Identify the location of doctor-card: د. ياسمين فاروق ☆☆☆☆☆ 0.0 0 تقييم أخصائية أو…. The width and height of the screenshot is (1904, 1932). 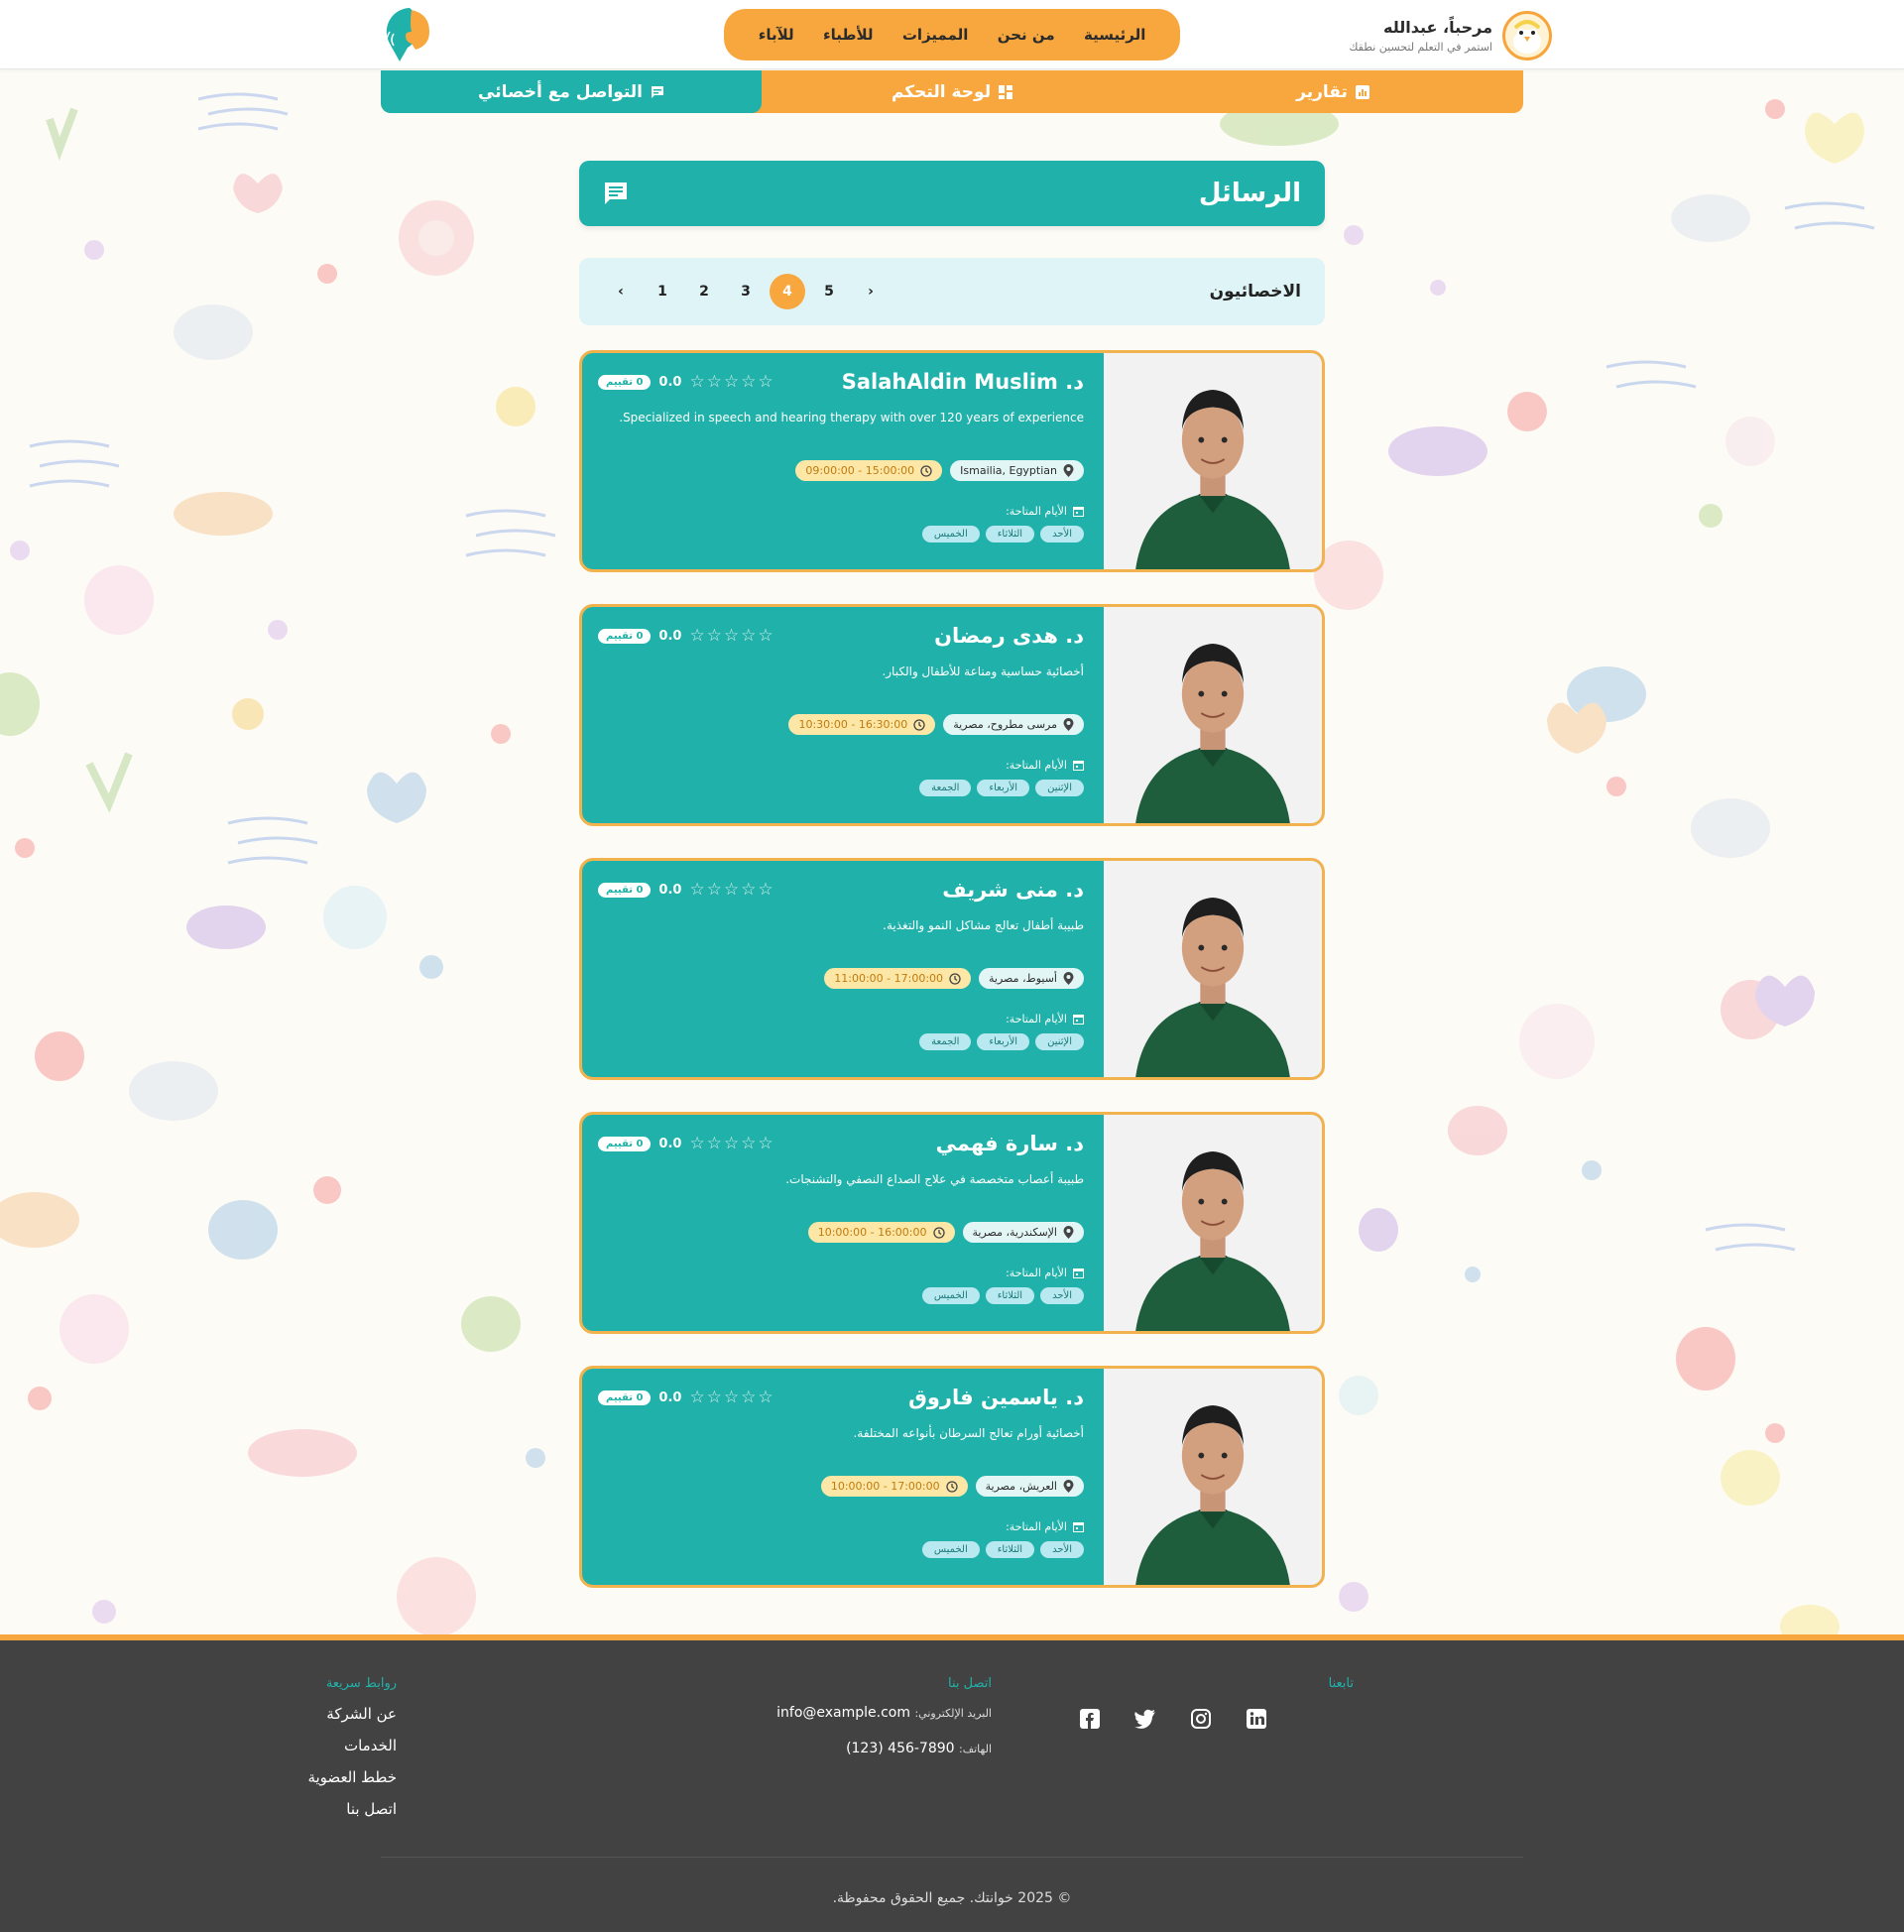
(952, 1477).